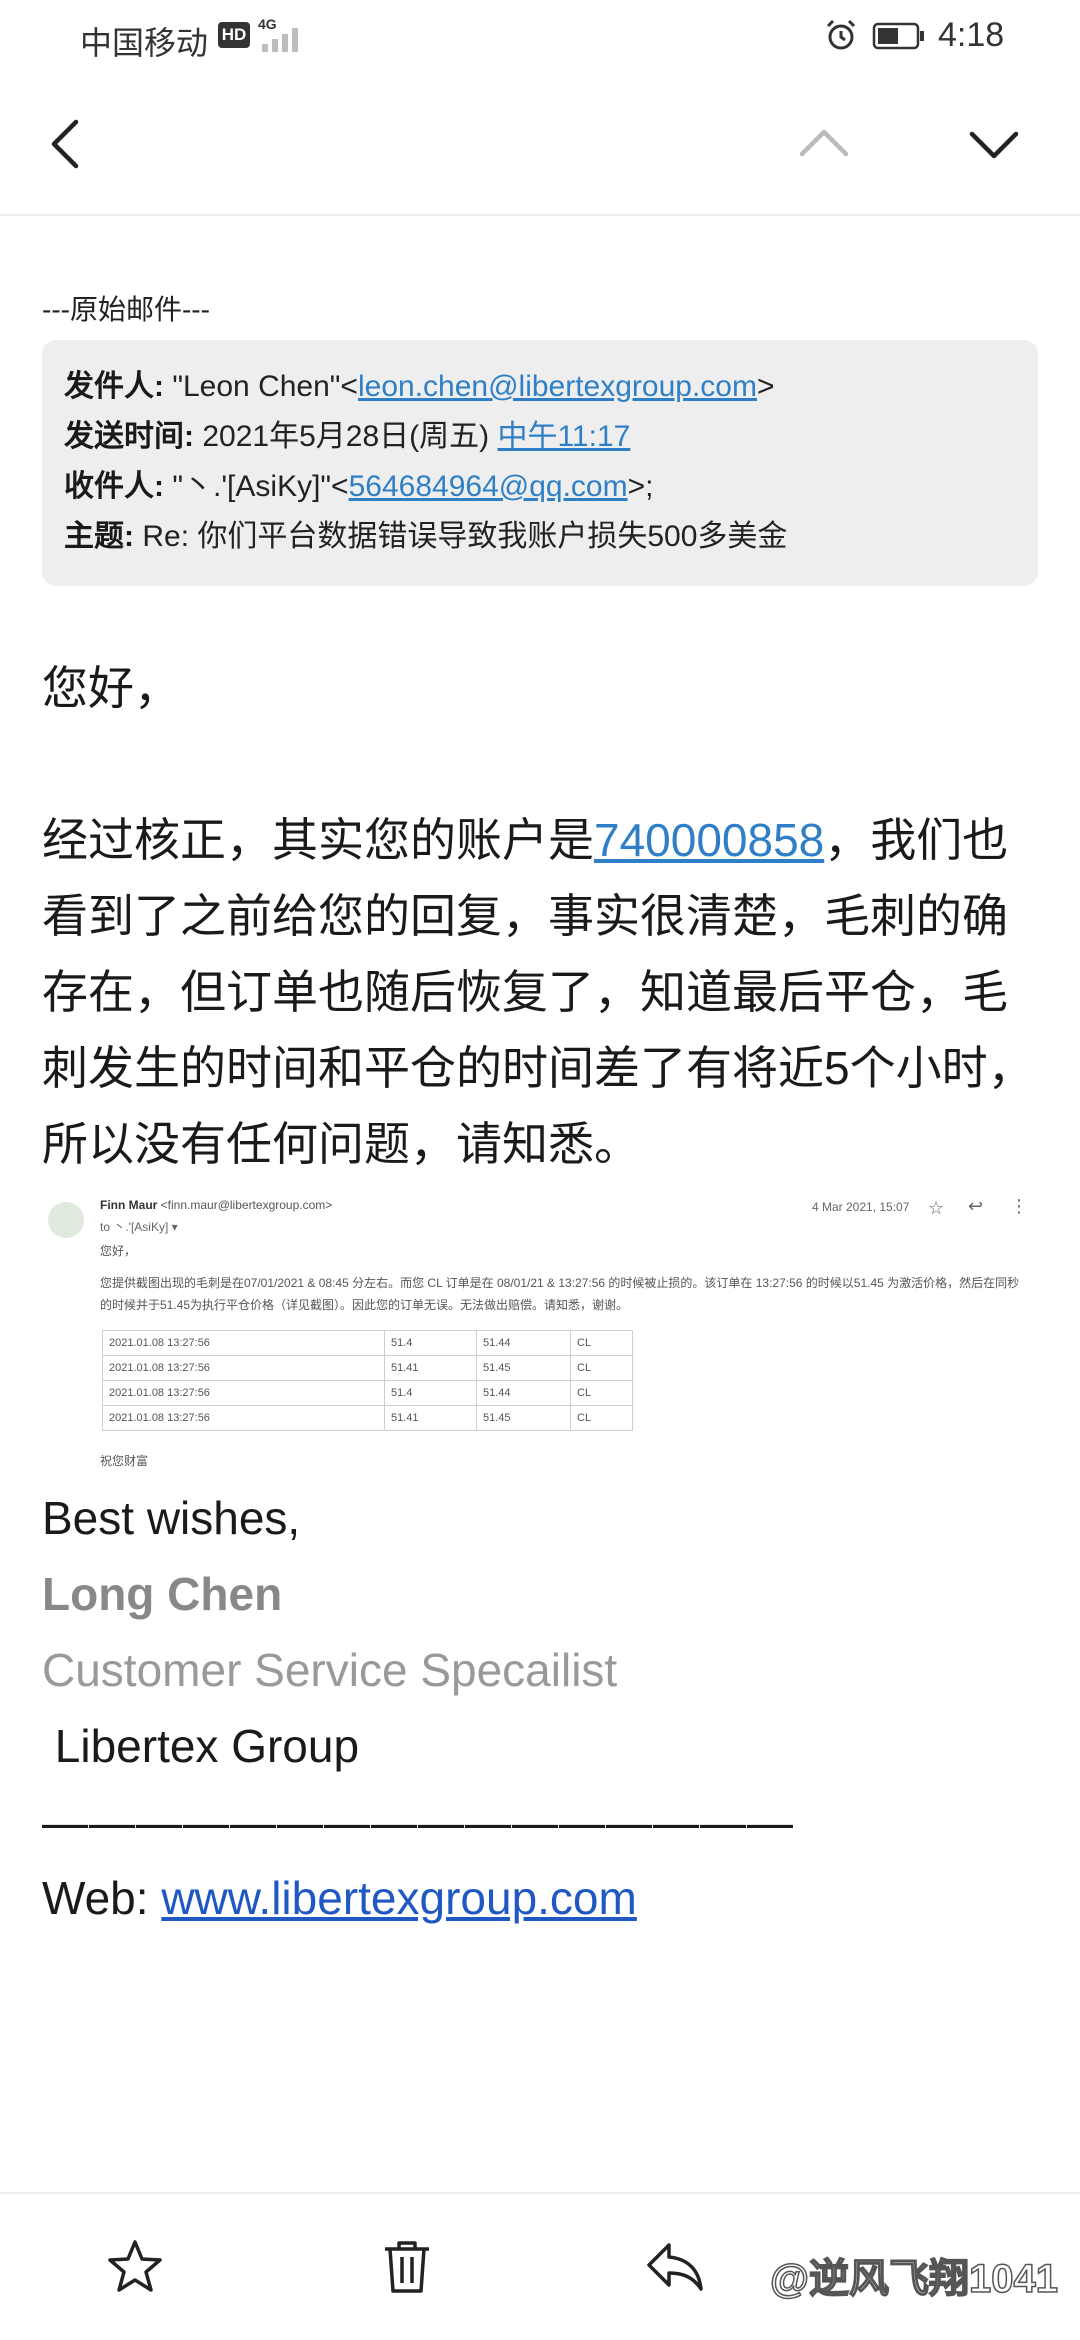 The image size is (1080, 2340). What do you see at coordinates (129, 436) in the screenshot?
I see `sent-label: 发送时间:` at bounding box center [129, 436].